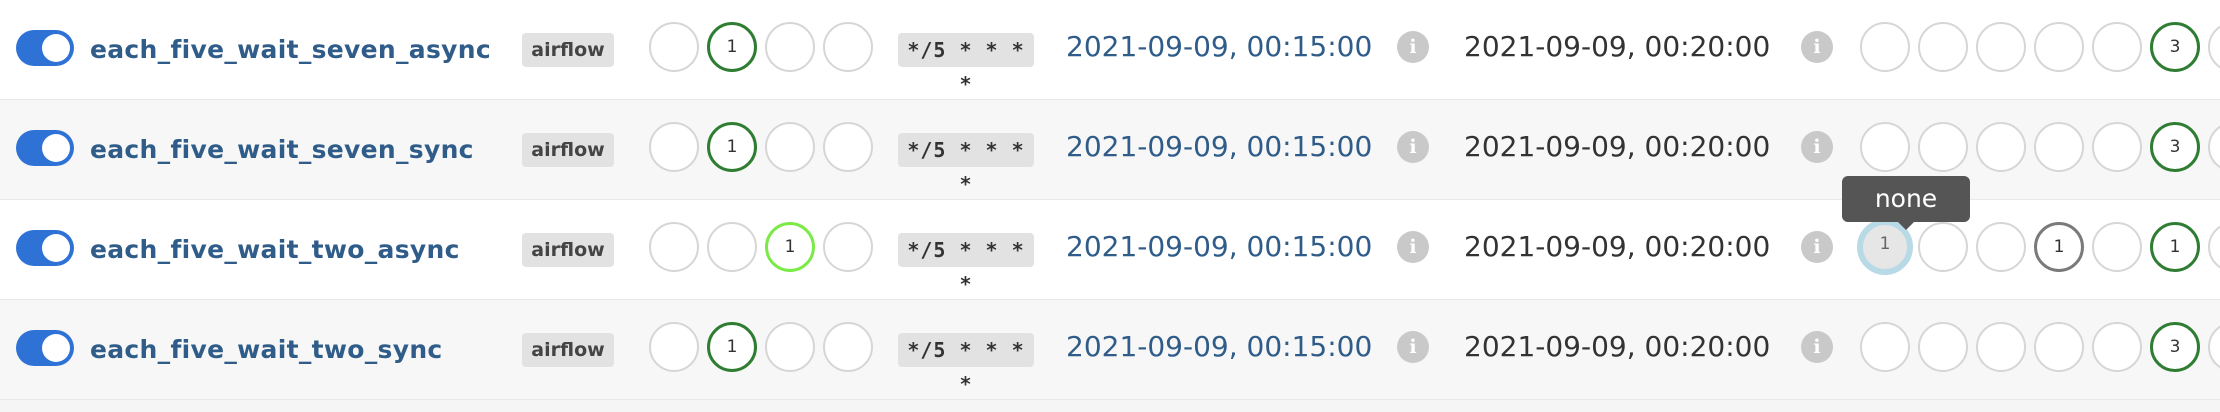 The width and height of the screenshot is (2220, 412). Describe the element at coordinates (2175, 247) in the screenshot. I see `task-state-success-circle: 1` at that location.